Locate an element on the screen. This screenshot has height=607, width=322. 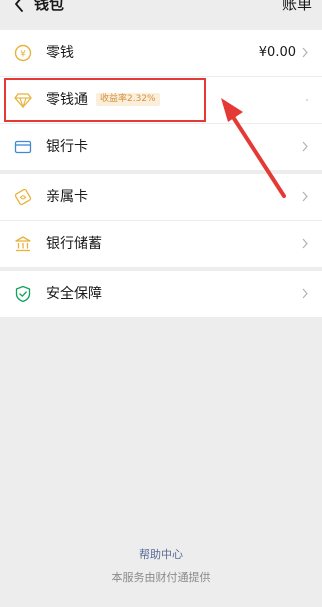
yield-rate-badge: 收益率2.32% is located at coordinates (128, 99).